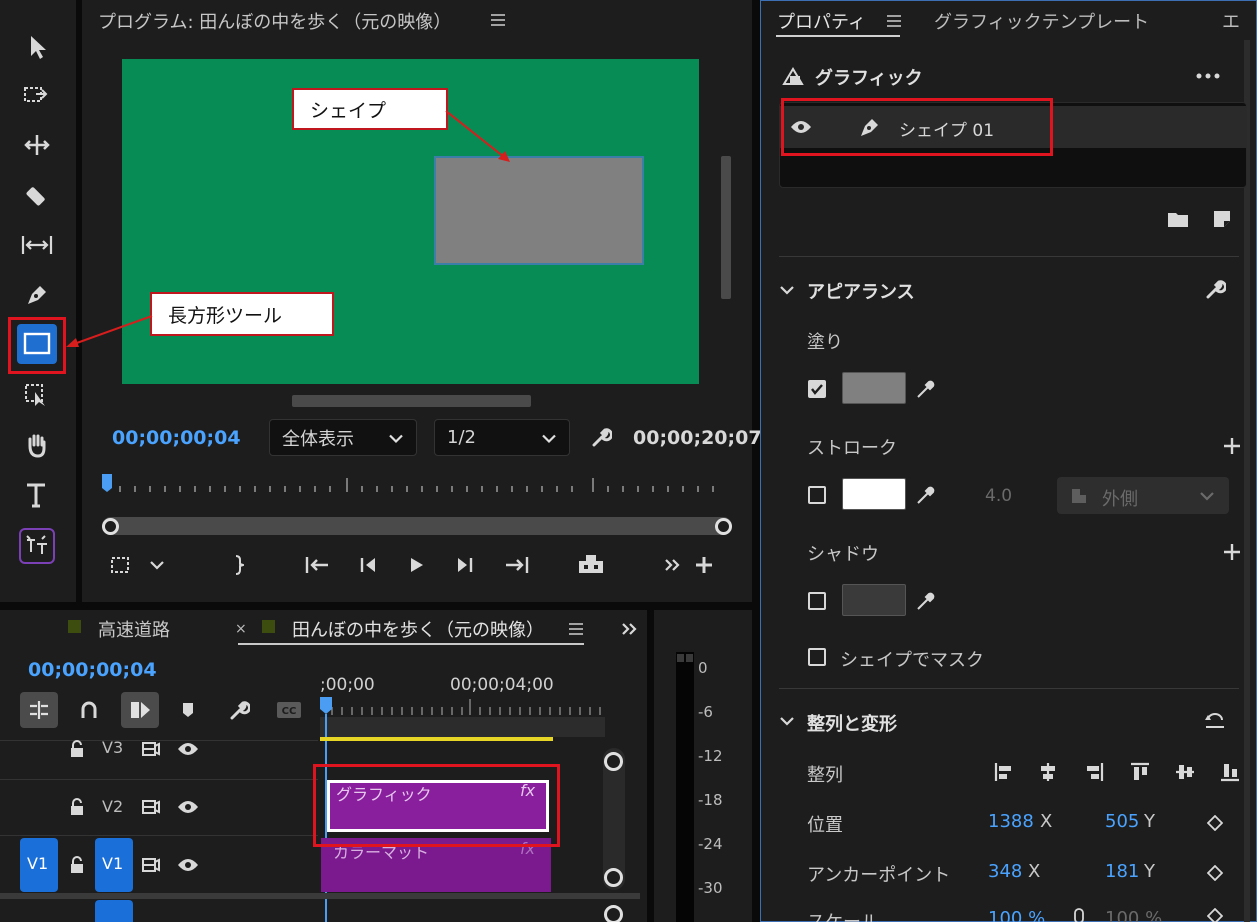 This screenshot has height=922, width=1257. I want to click on position-x-value: 1388, so click(1011, 821).